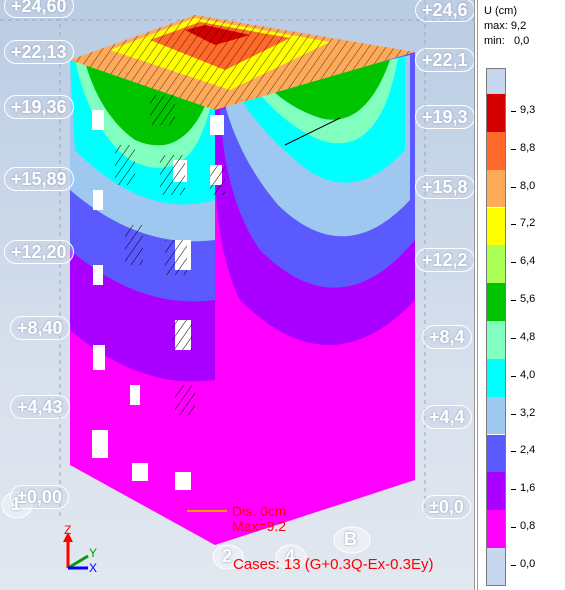  Describe the element at coordinates (259, 526) in the screenshot. I see `max-label: Max=9.2` at that location.